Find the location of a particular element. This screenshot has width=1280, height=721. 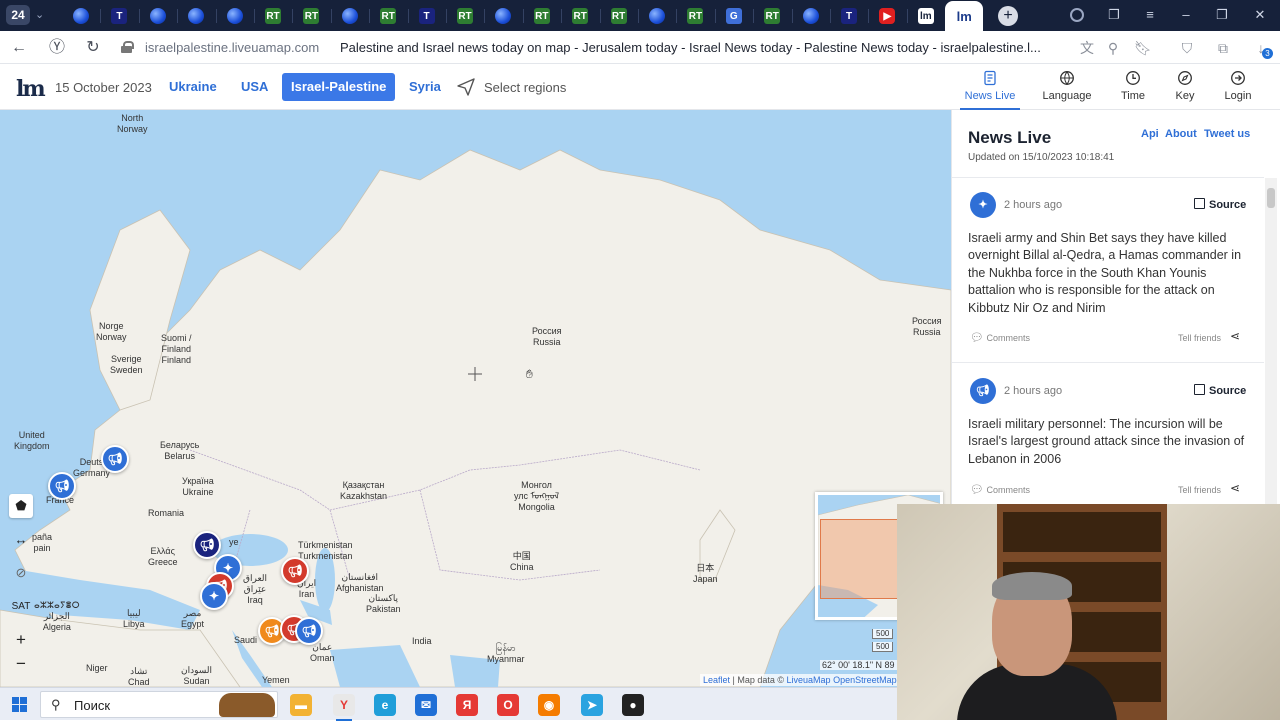

translate-icon: 文 is located at coordinates (1087, 48).